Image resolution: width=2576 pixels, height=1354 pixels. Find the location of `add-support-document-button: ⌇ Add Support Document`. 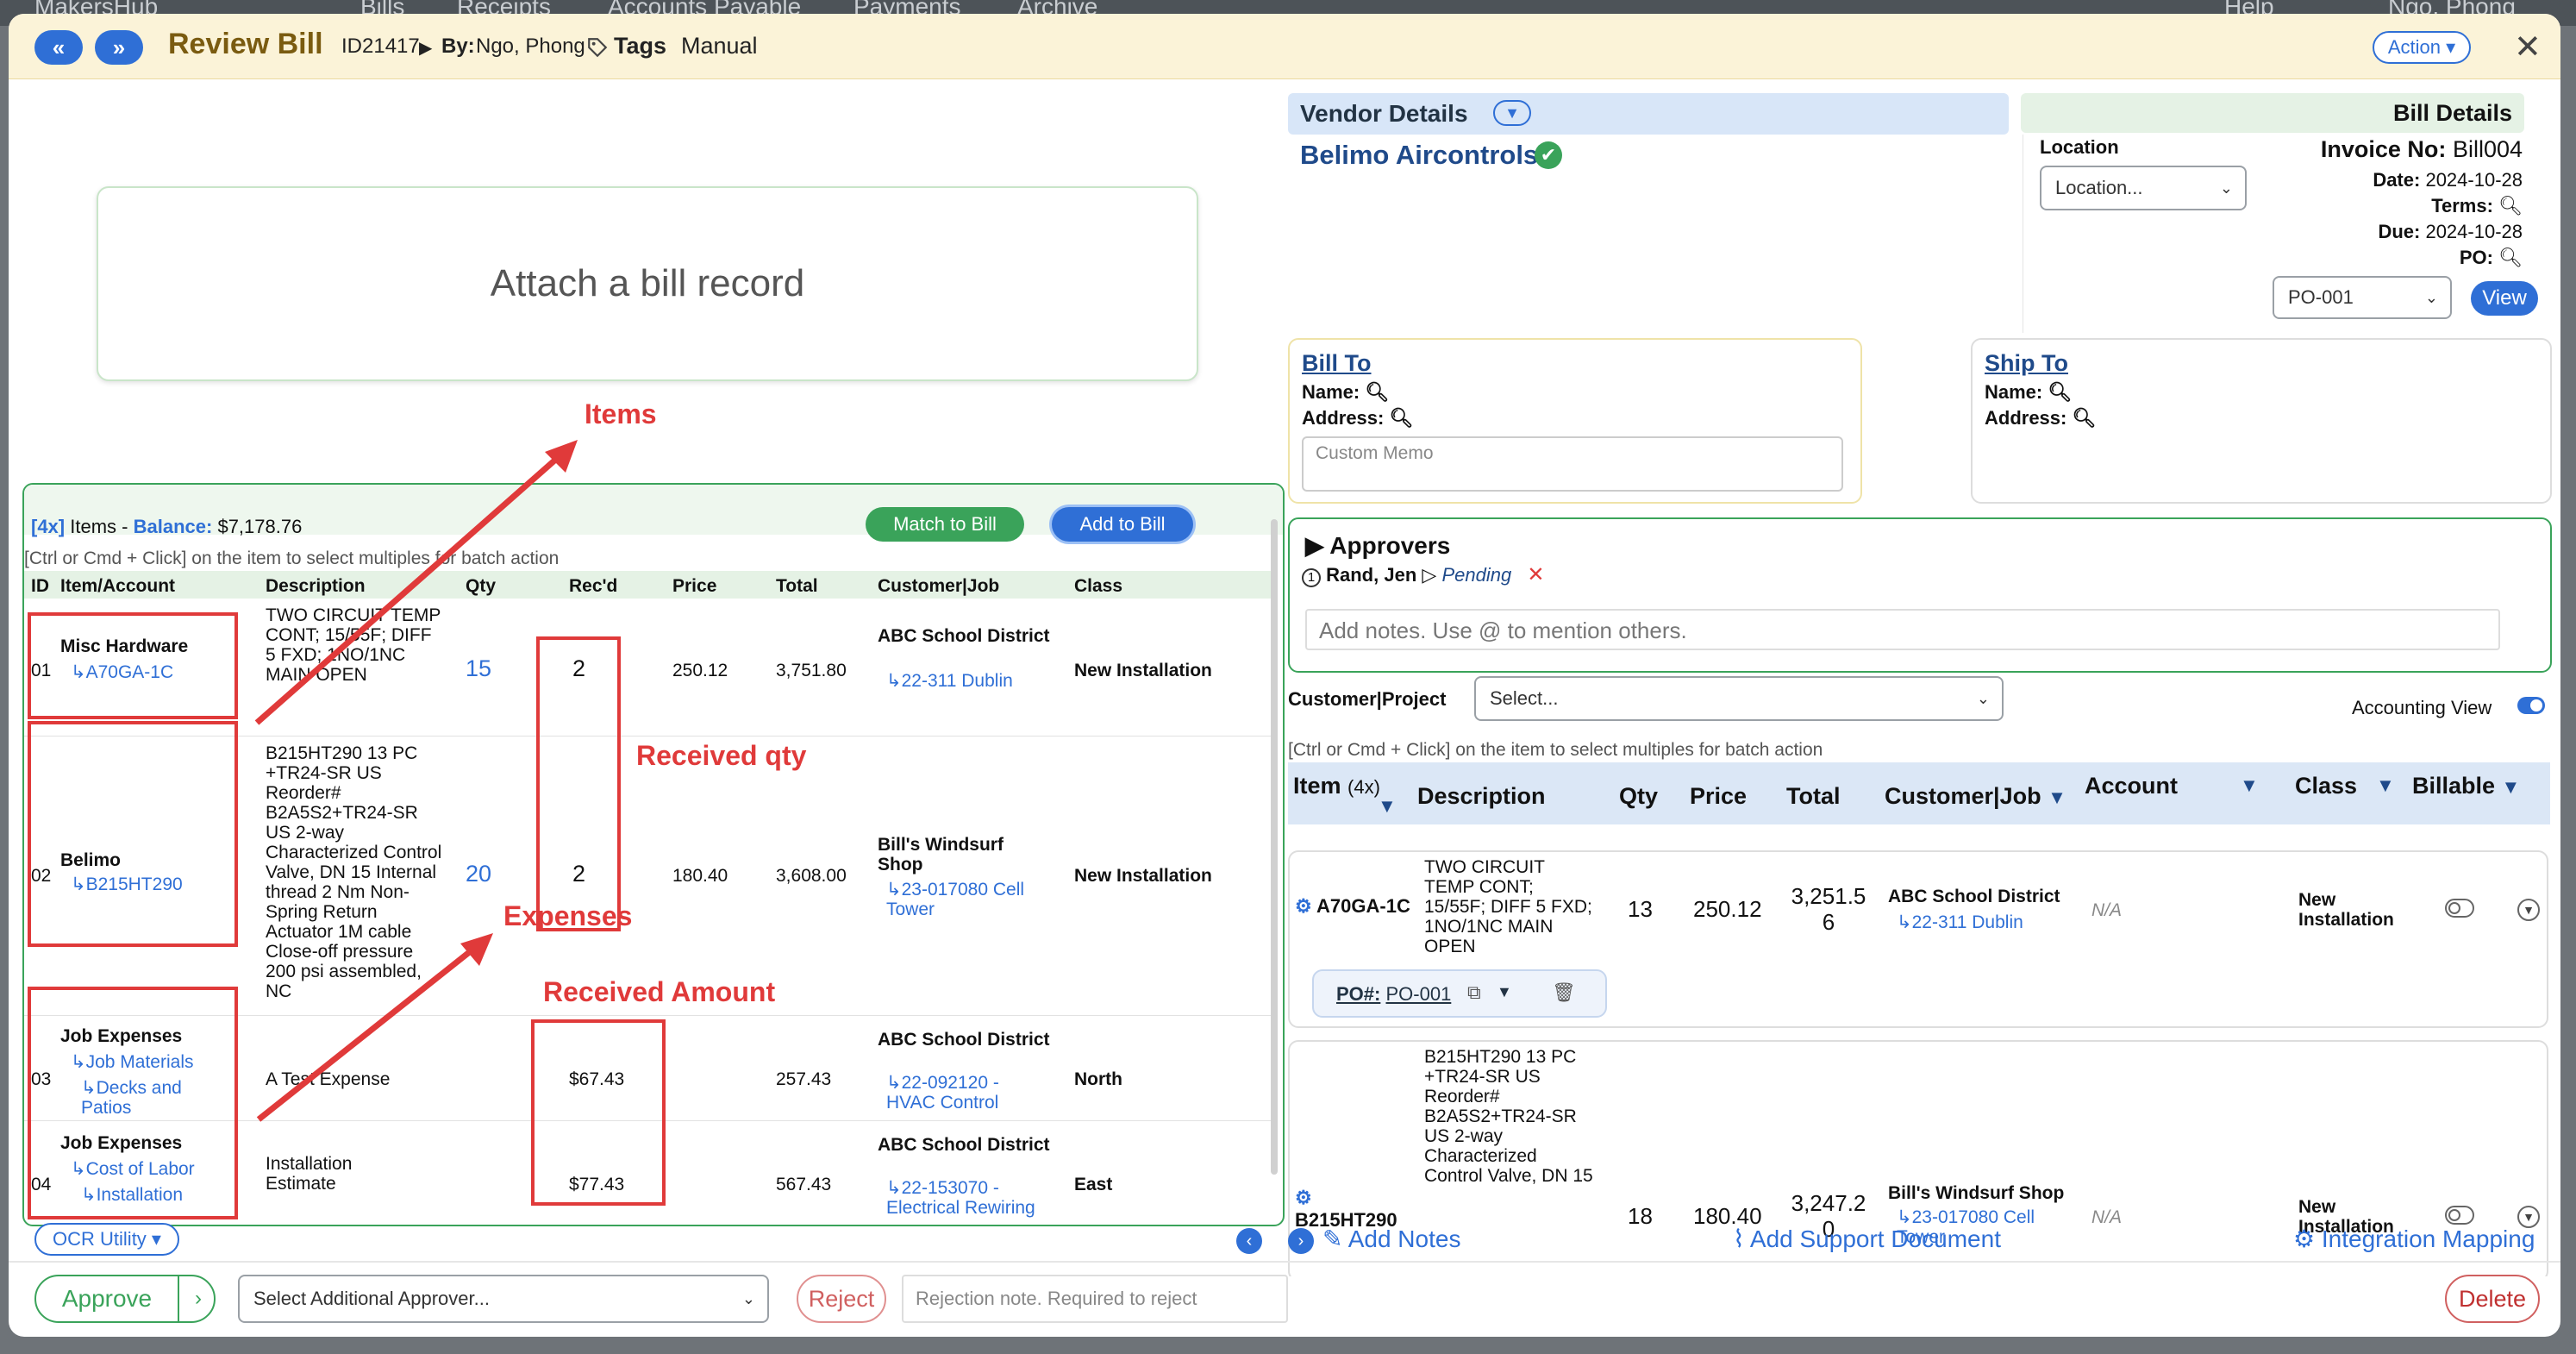

add-support-document-button: ⌇ Add Support Document is located at coordinates (1867, 1239).